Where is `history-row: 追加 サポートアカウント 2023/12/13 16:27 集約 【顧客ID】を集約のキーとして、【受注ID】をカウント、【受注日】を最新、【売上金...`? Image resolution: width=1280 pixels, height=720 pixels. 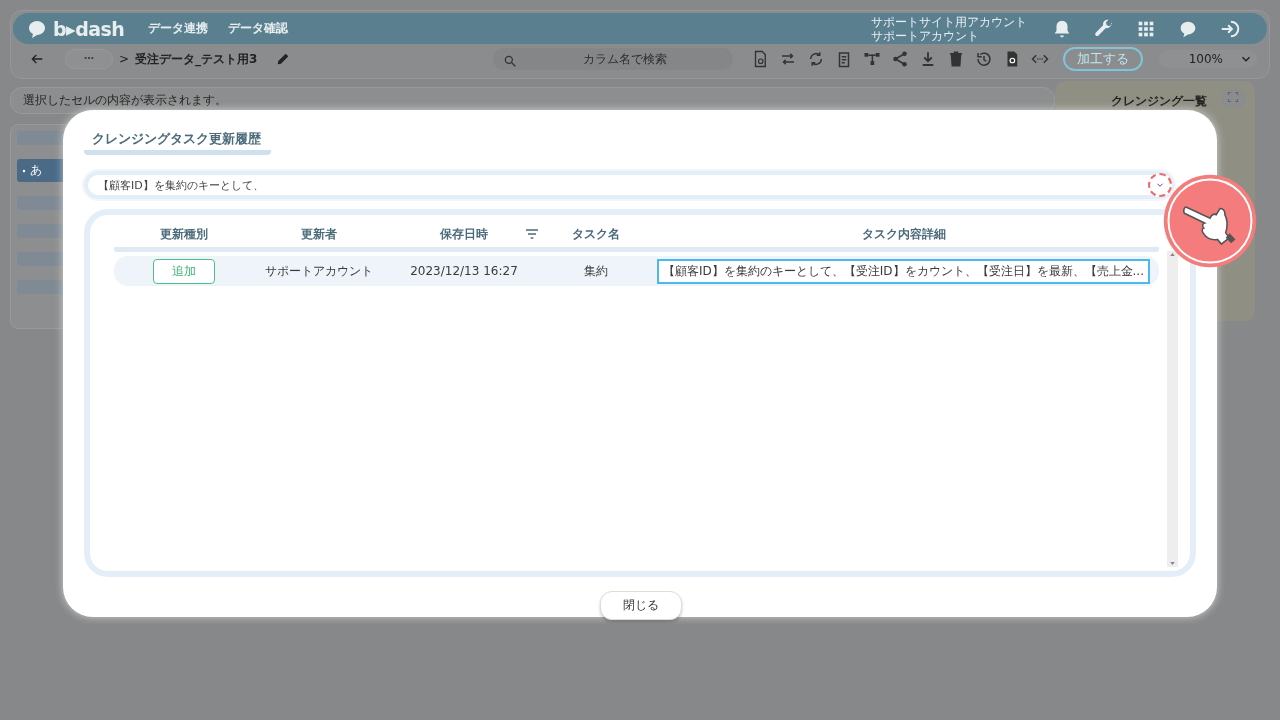
history-row: 追加 サポートアカウント 2023/12/13 16:27 集約 【顧客ID】を集約のキーとして、【受注ID】をカウント、【受注日】を最新、【売上金... is located at coordinates (636, 271).